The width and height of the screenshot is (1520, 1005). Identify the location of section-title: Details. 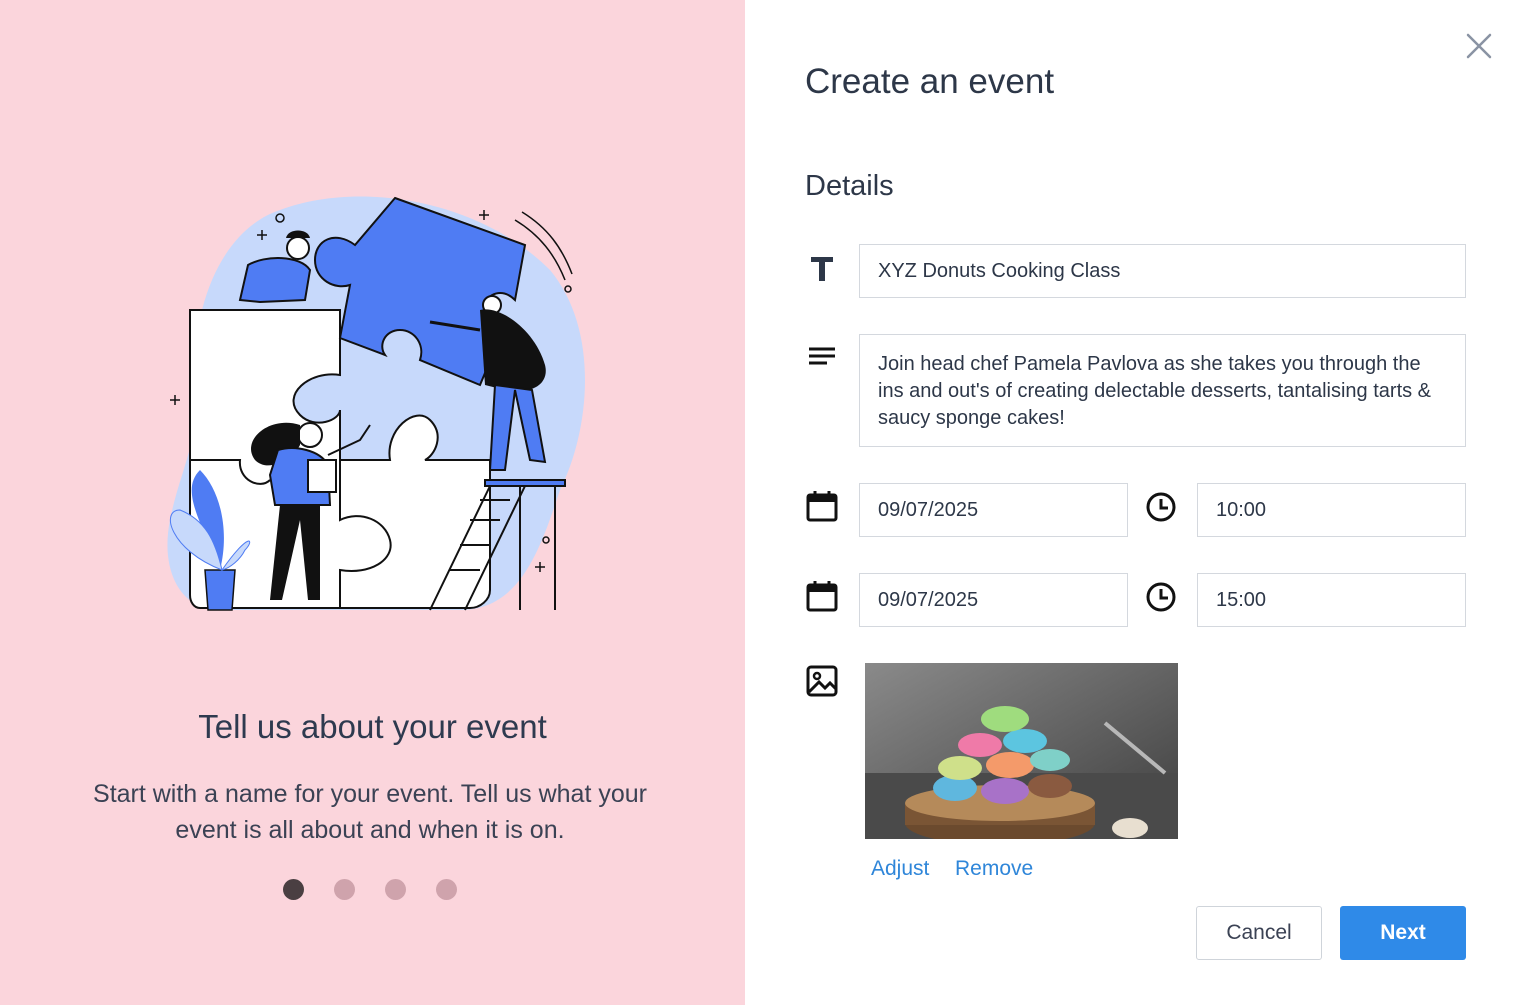
(849, 186).